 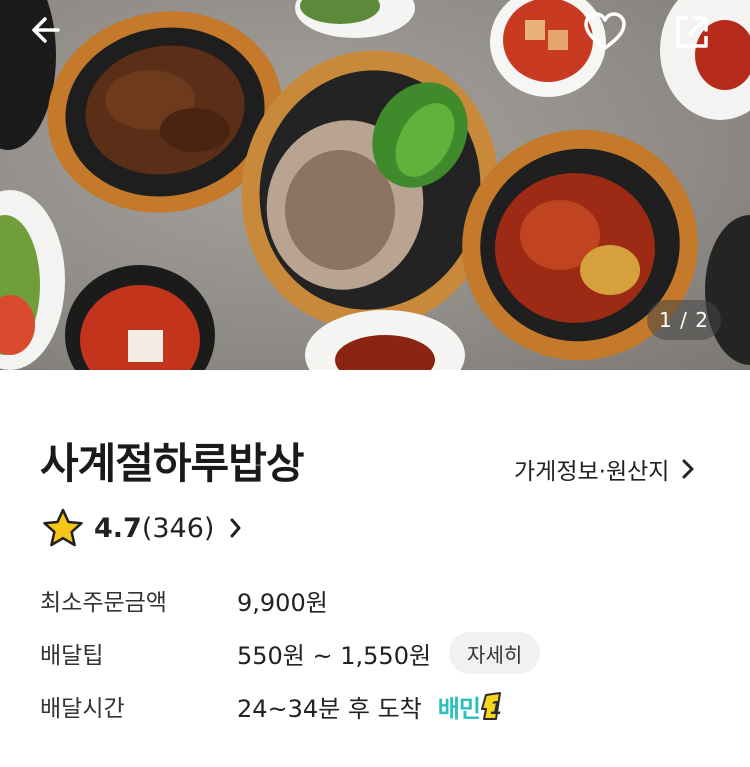 I want to click on baemin-badge-number: 1, so click(x=496, y=708).